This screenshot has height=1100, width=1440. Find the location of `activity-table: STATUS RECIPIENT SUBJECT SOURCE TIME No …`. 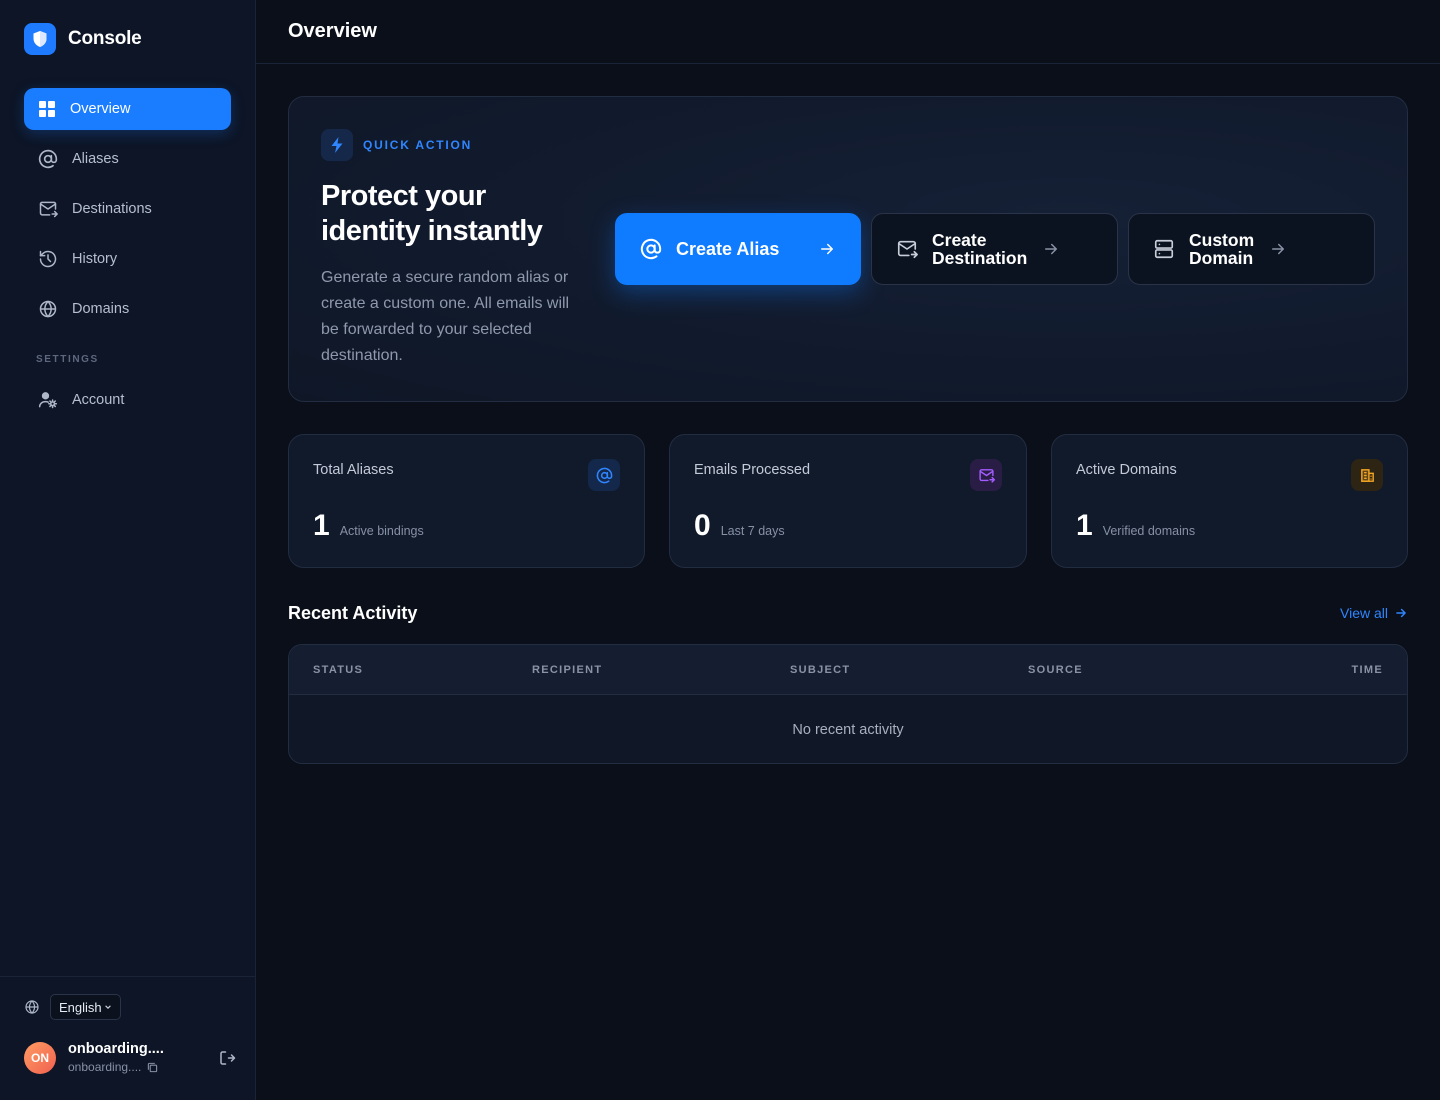

activity-table: STATUS RECIPIENT SUBJECT SOURCE TIME No … is located at coordinates (848, 704).